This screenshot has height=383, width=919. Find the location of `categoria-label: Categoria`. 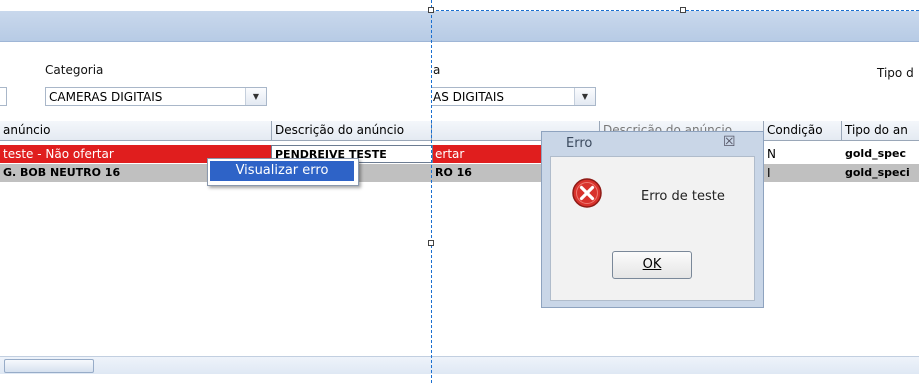

categoria-label: Categoria is located at coordinates (74, 70).